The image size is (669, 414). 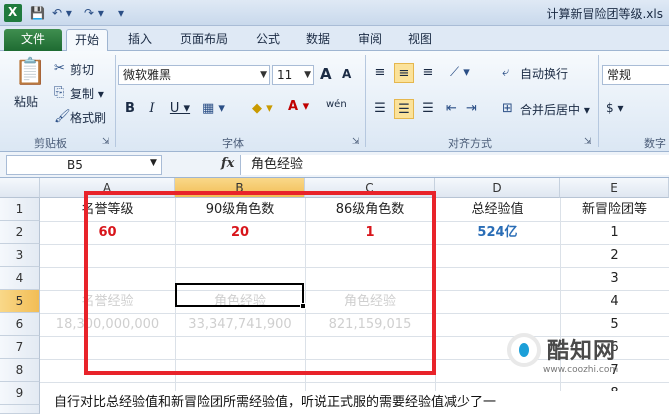 I want to click on cell-e5: 4, so click(x=614, y=301).